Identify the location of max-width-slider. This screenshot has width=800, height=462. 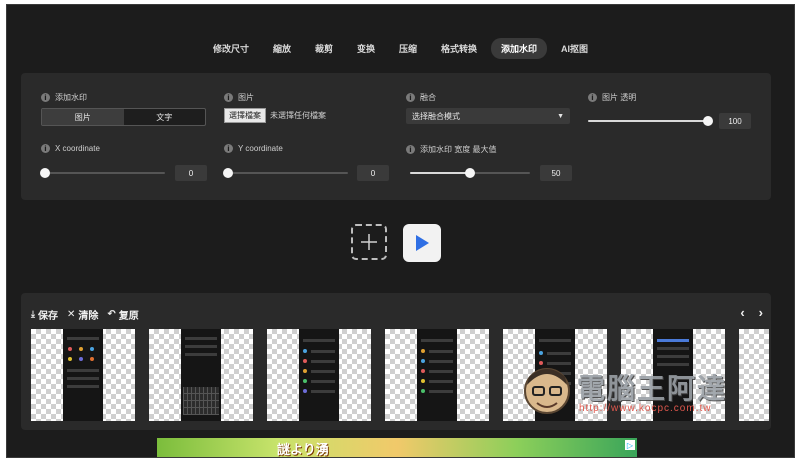
(470, 173).